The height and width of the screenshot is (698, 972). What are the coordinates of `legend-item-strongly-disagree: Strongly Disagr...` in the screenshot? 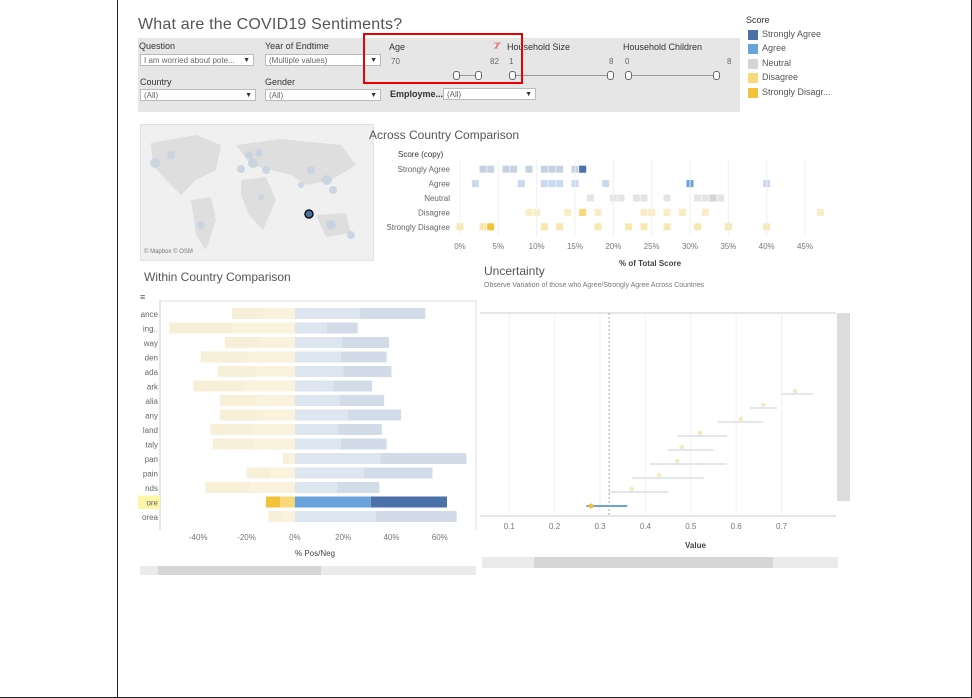 It's located at (789, 92).